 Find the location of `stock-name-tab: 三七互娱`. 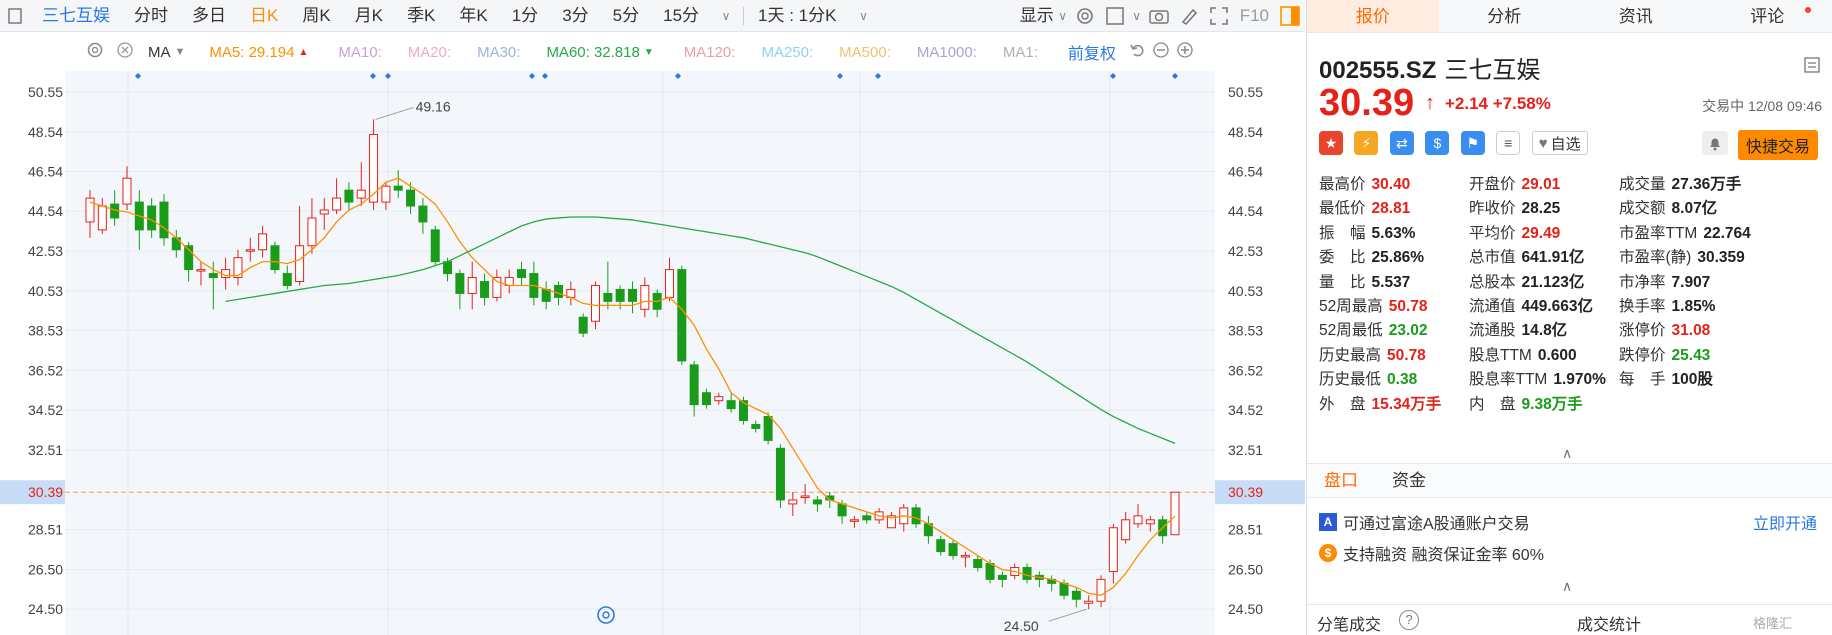

stock-name-tab: 三七互娱 is located at coordinates (76, 16).